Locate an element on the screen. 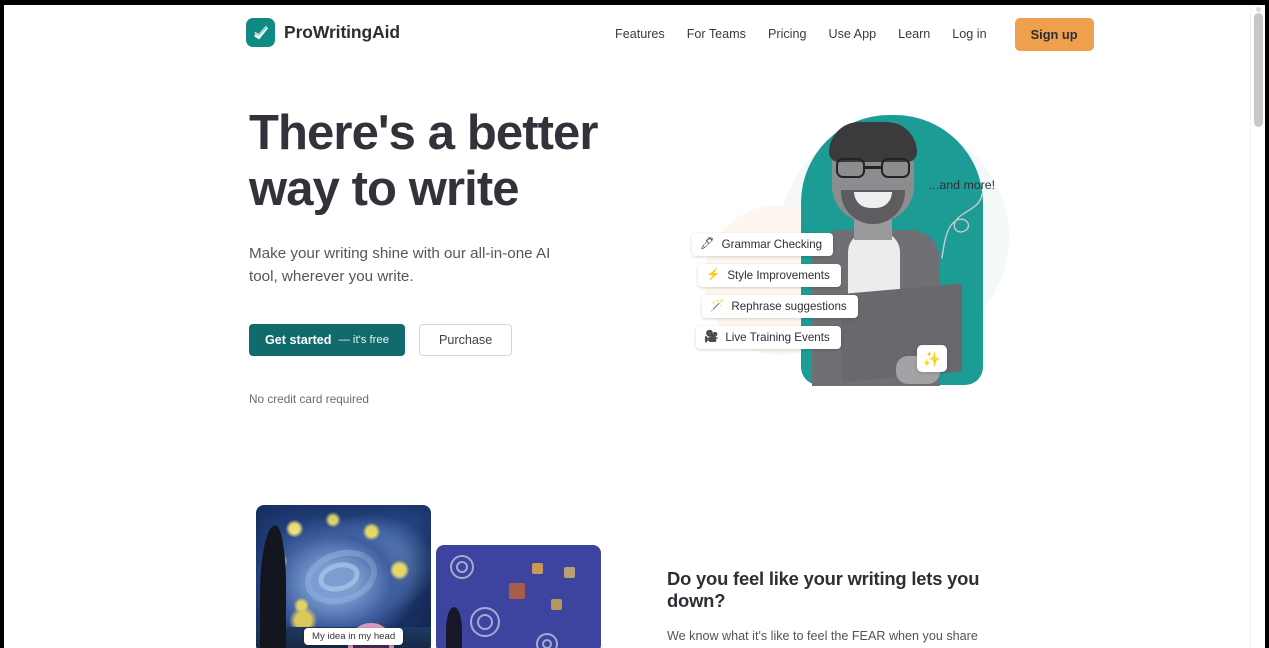 The width and height of the screenshot is (1269, 648). get-started-label: Get started is located at coordinates (298, 340).